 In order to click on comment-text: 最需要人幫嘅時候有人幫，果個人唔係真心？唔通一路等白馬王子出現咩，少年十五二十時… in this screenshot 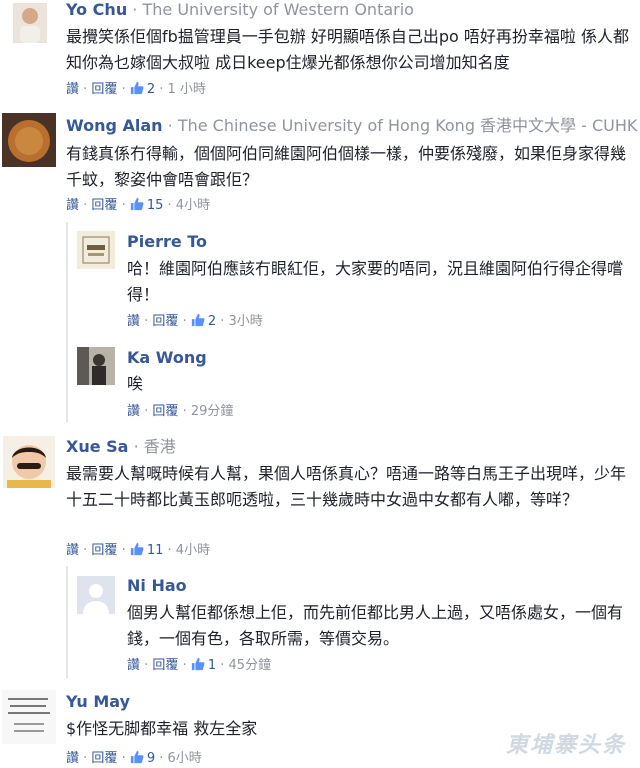, I will do `click(346, 486)`.